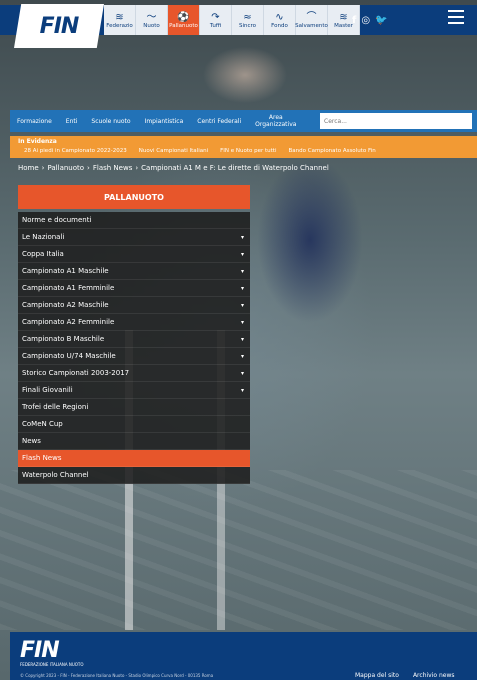 This screenshot has width=477, height=680. What do you see at coordinates (52, 664) in the screenshot?
I see `footer-subtitle: FEDERAZIONE ITALIANA NUOTO` at bounding box center [52, 664].